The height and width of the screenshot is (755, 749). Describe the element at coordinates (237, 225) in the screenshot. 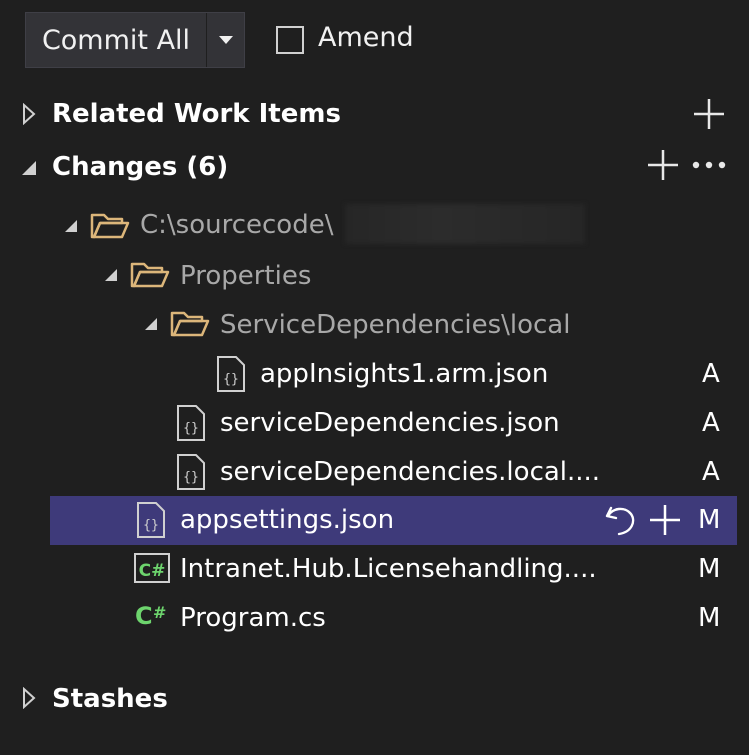

I see `folder-label: C:\sourcecode\` at that location.